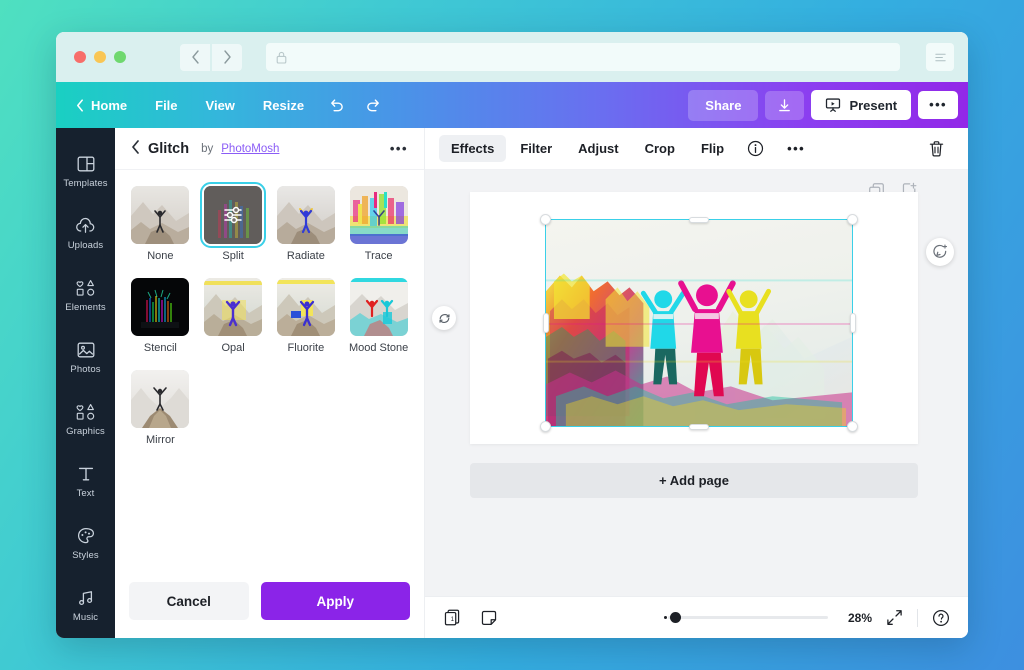 This screenshot has height=670, width=1024. Describe the element at coordinates (489, 618) in the screenshot. I see `notes-button` at that location.